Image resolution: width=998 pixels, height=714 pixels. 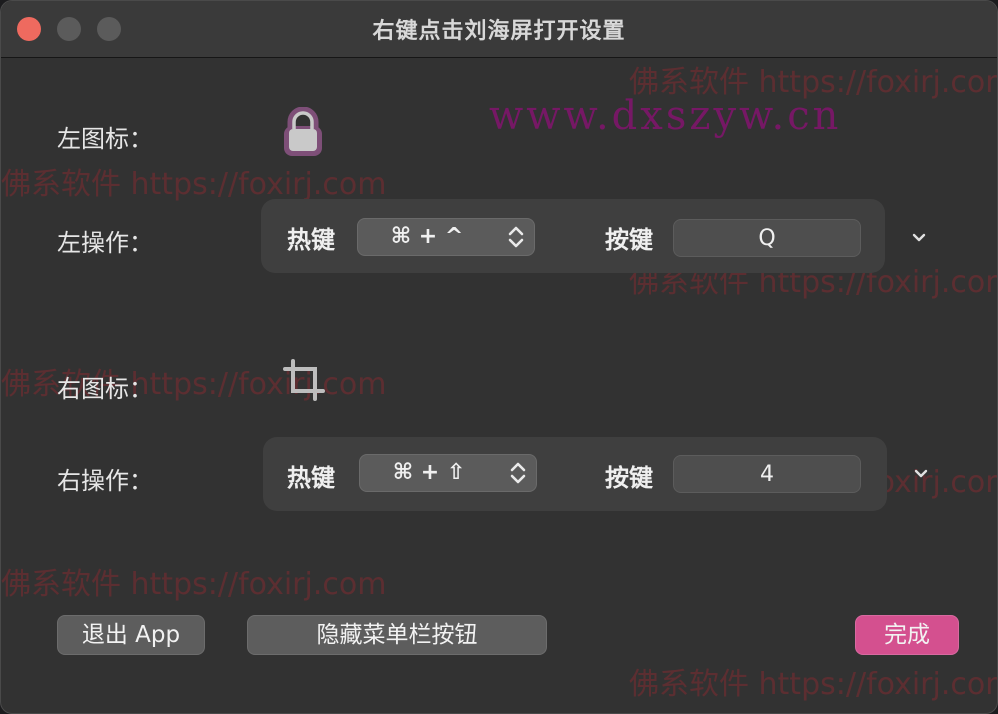 I want to click on right-key-field: 4, so click(x=767, y=474).